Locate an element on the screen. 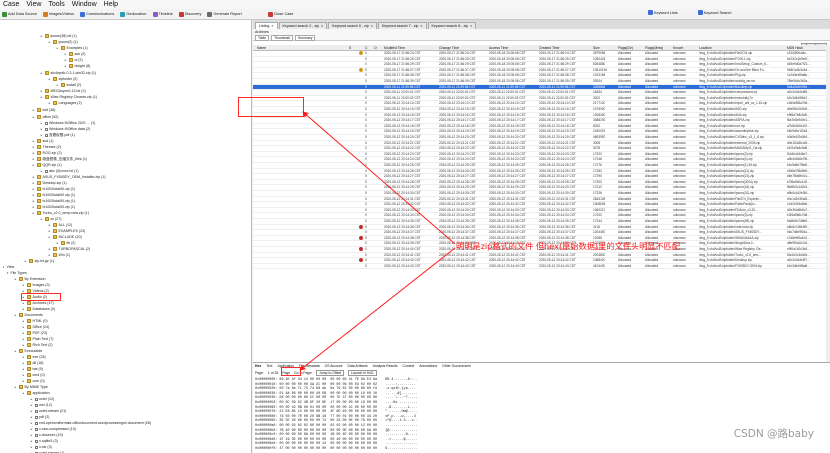  launch-hxd-button: Launch in HxD is located at coordinates (362, 373).